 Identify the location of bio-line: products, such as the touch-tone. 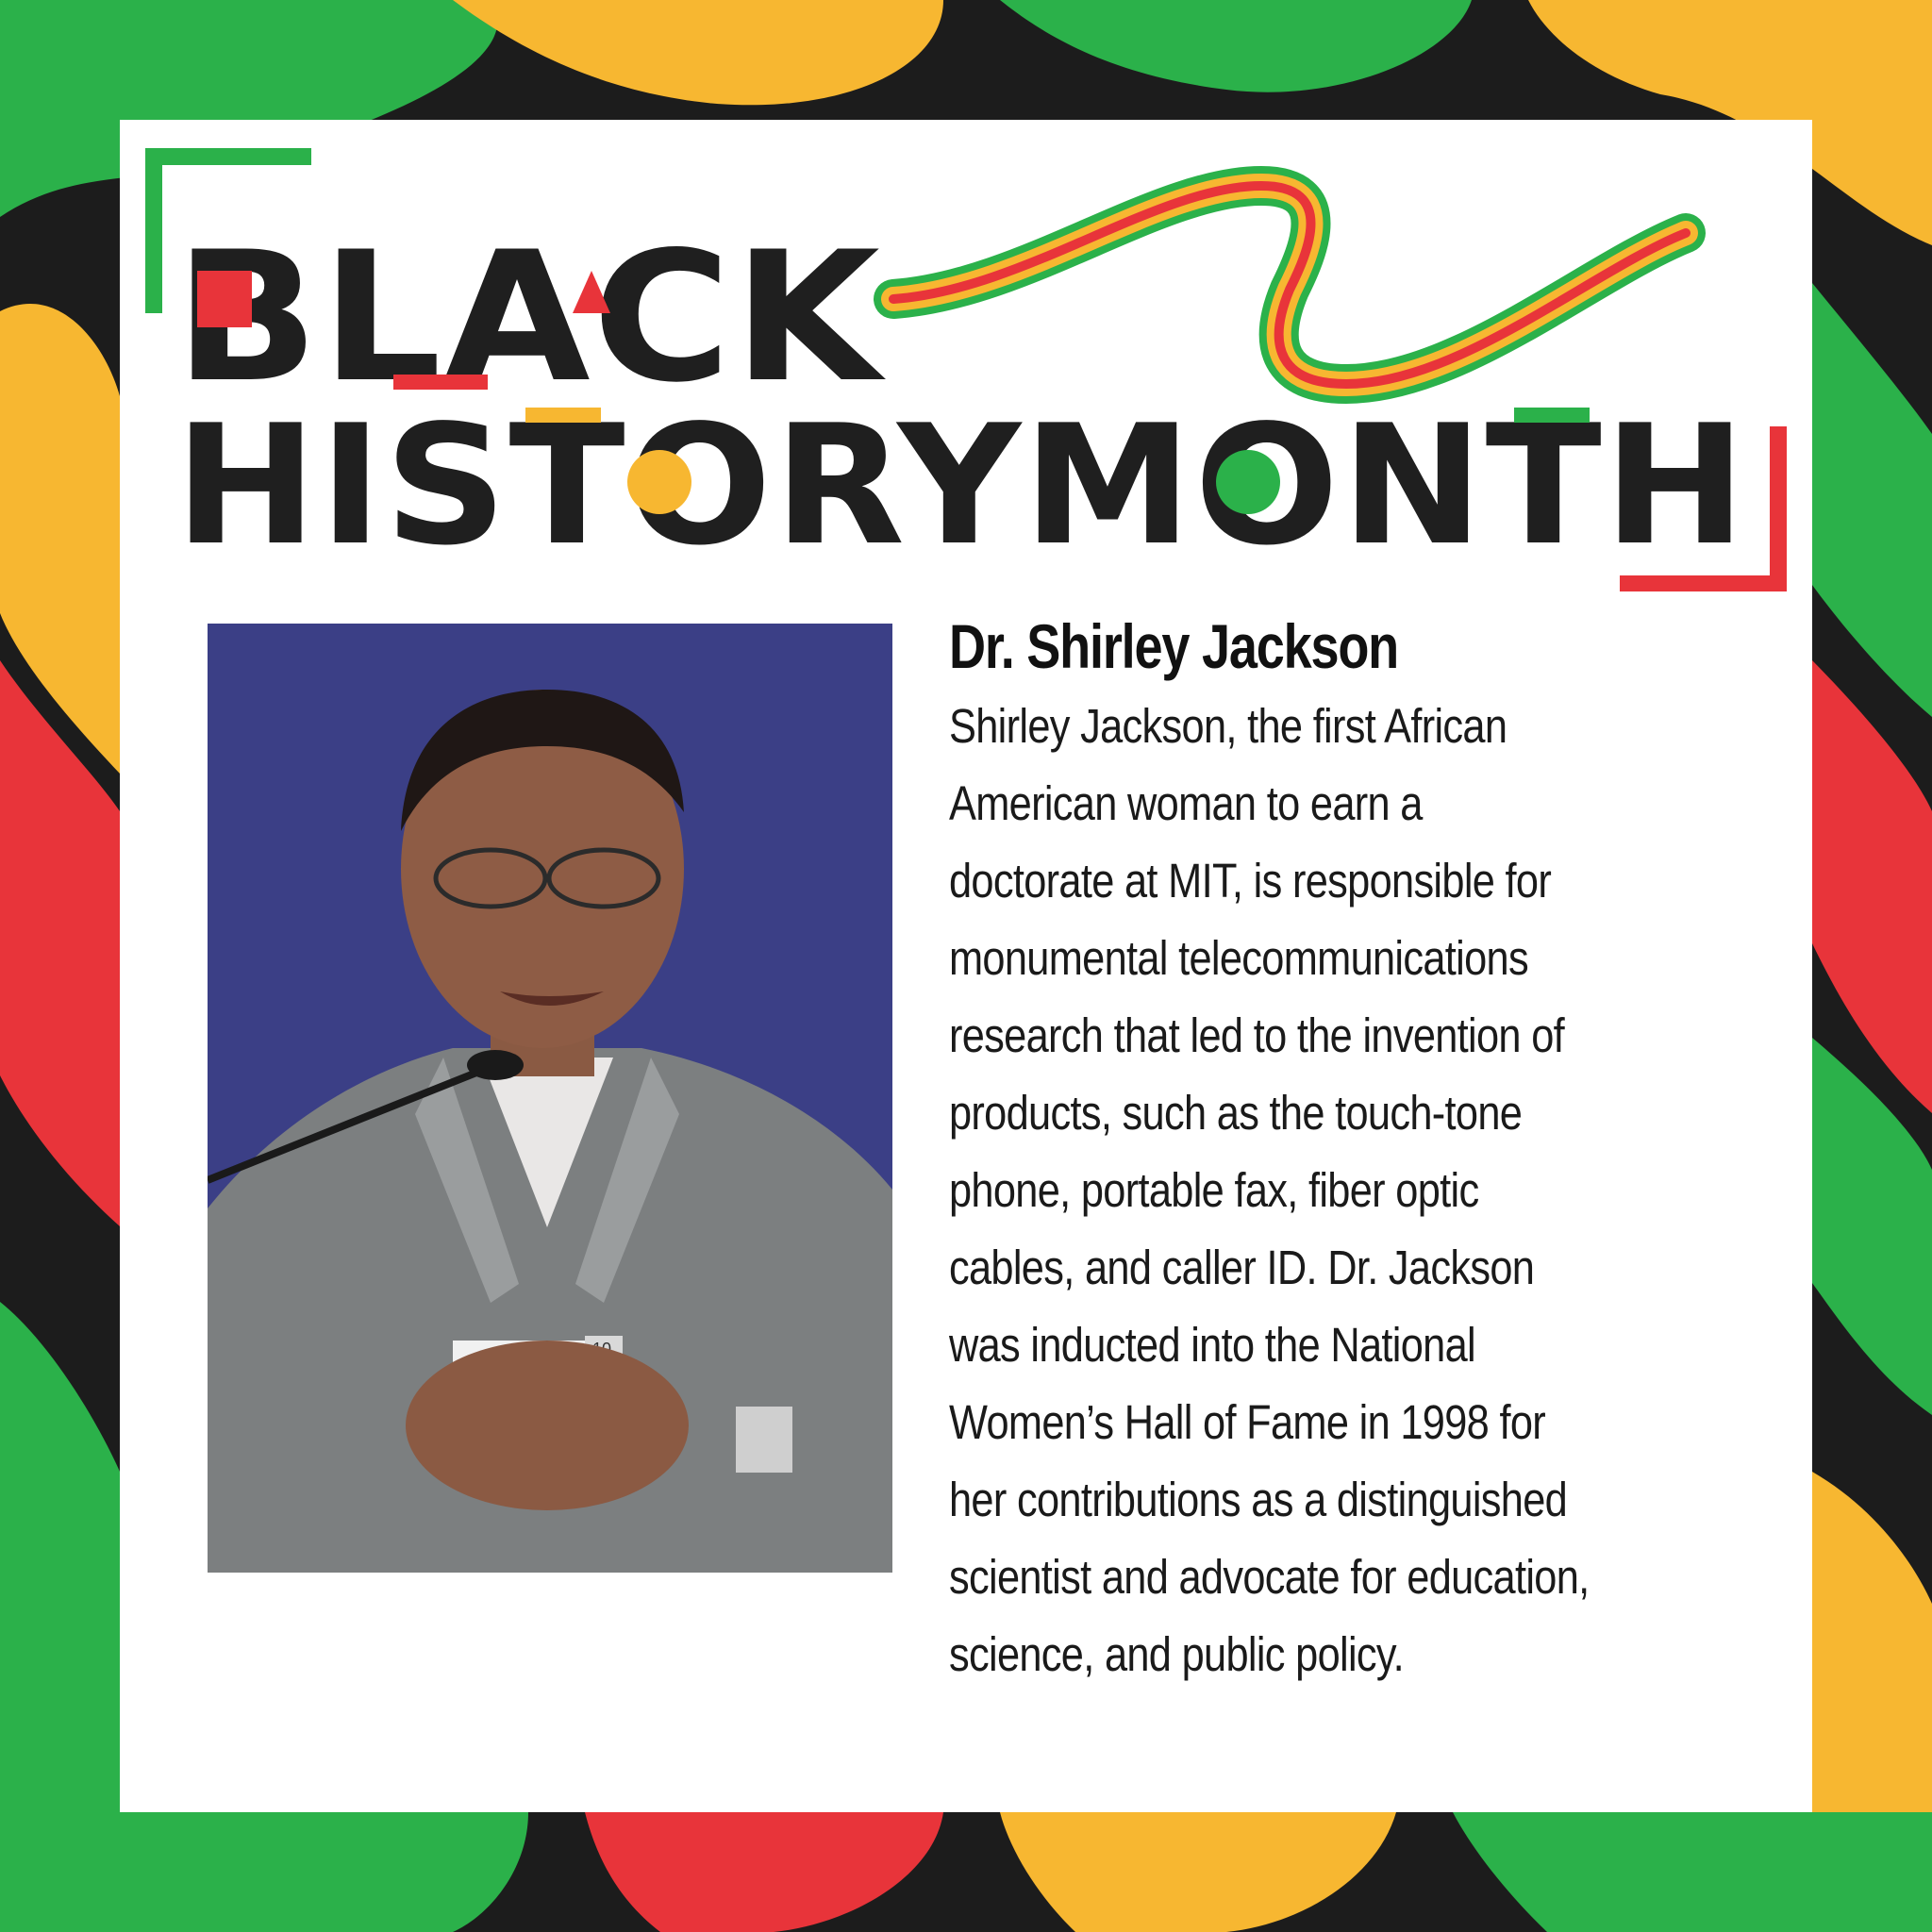
(1236, 1113).